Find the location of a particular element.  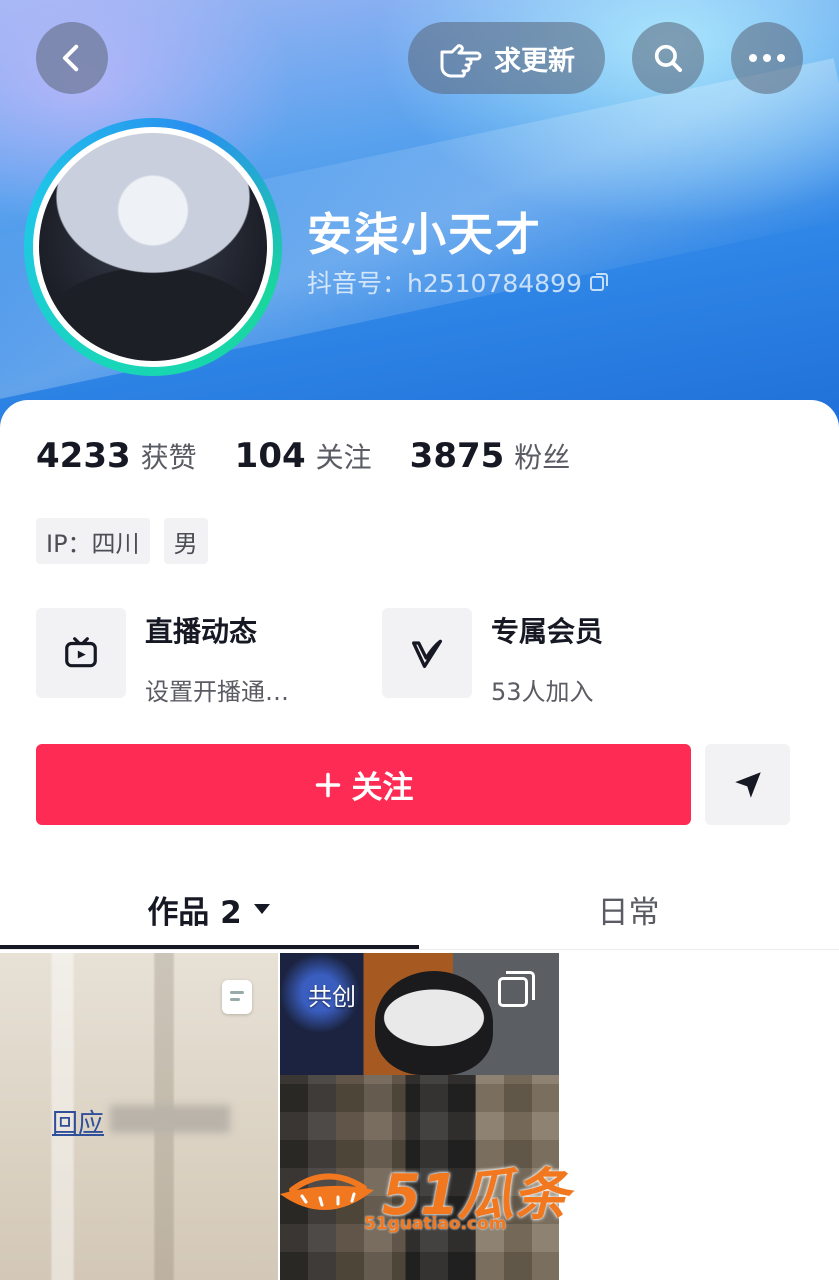

profile-tags: IP：四川 男 is located at coordinates (122, 541).